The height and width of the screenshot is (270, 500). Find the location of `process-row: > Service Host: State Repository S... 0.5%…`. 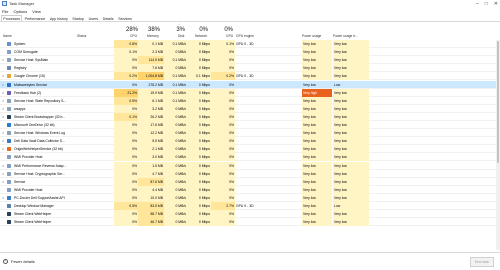

process-row: > Service Host: State Repository S... 0.5%… is located at coordinates (250, 100).